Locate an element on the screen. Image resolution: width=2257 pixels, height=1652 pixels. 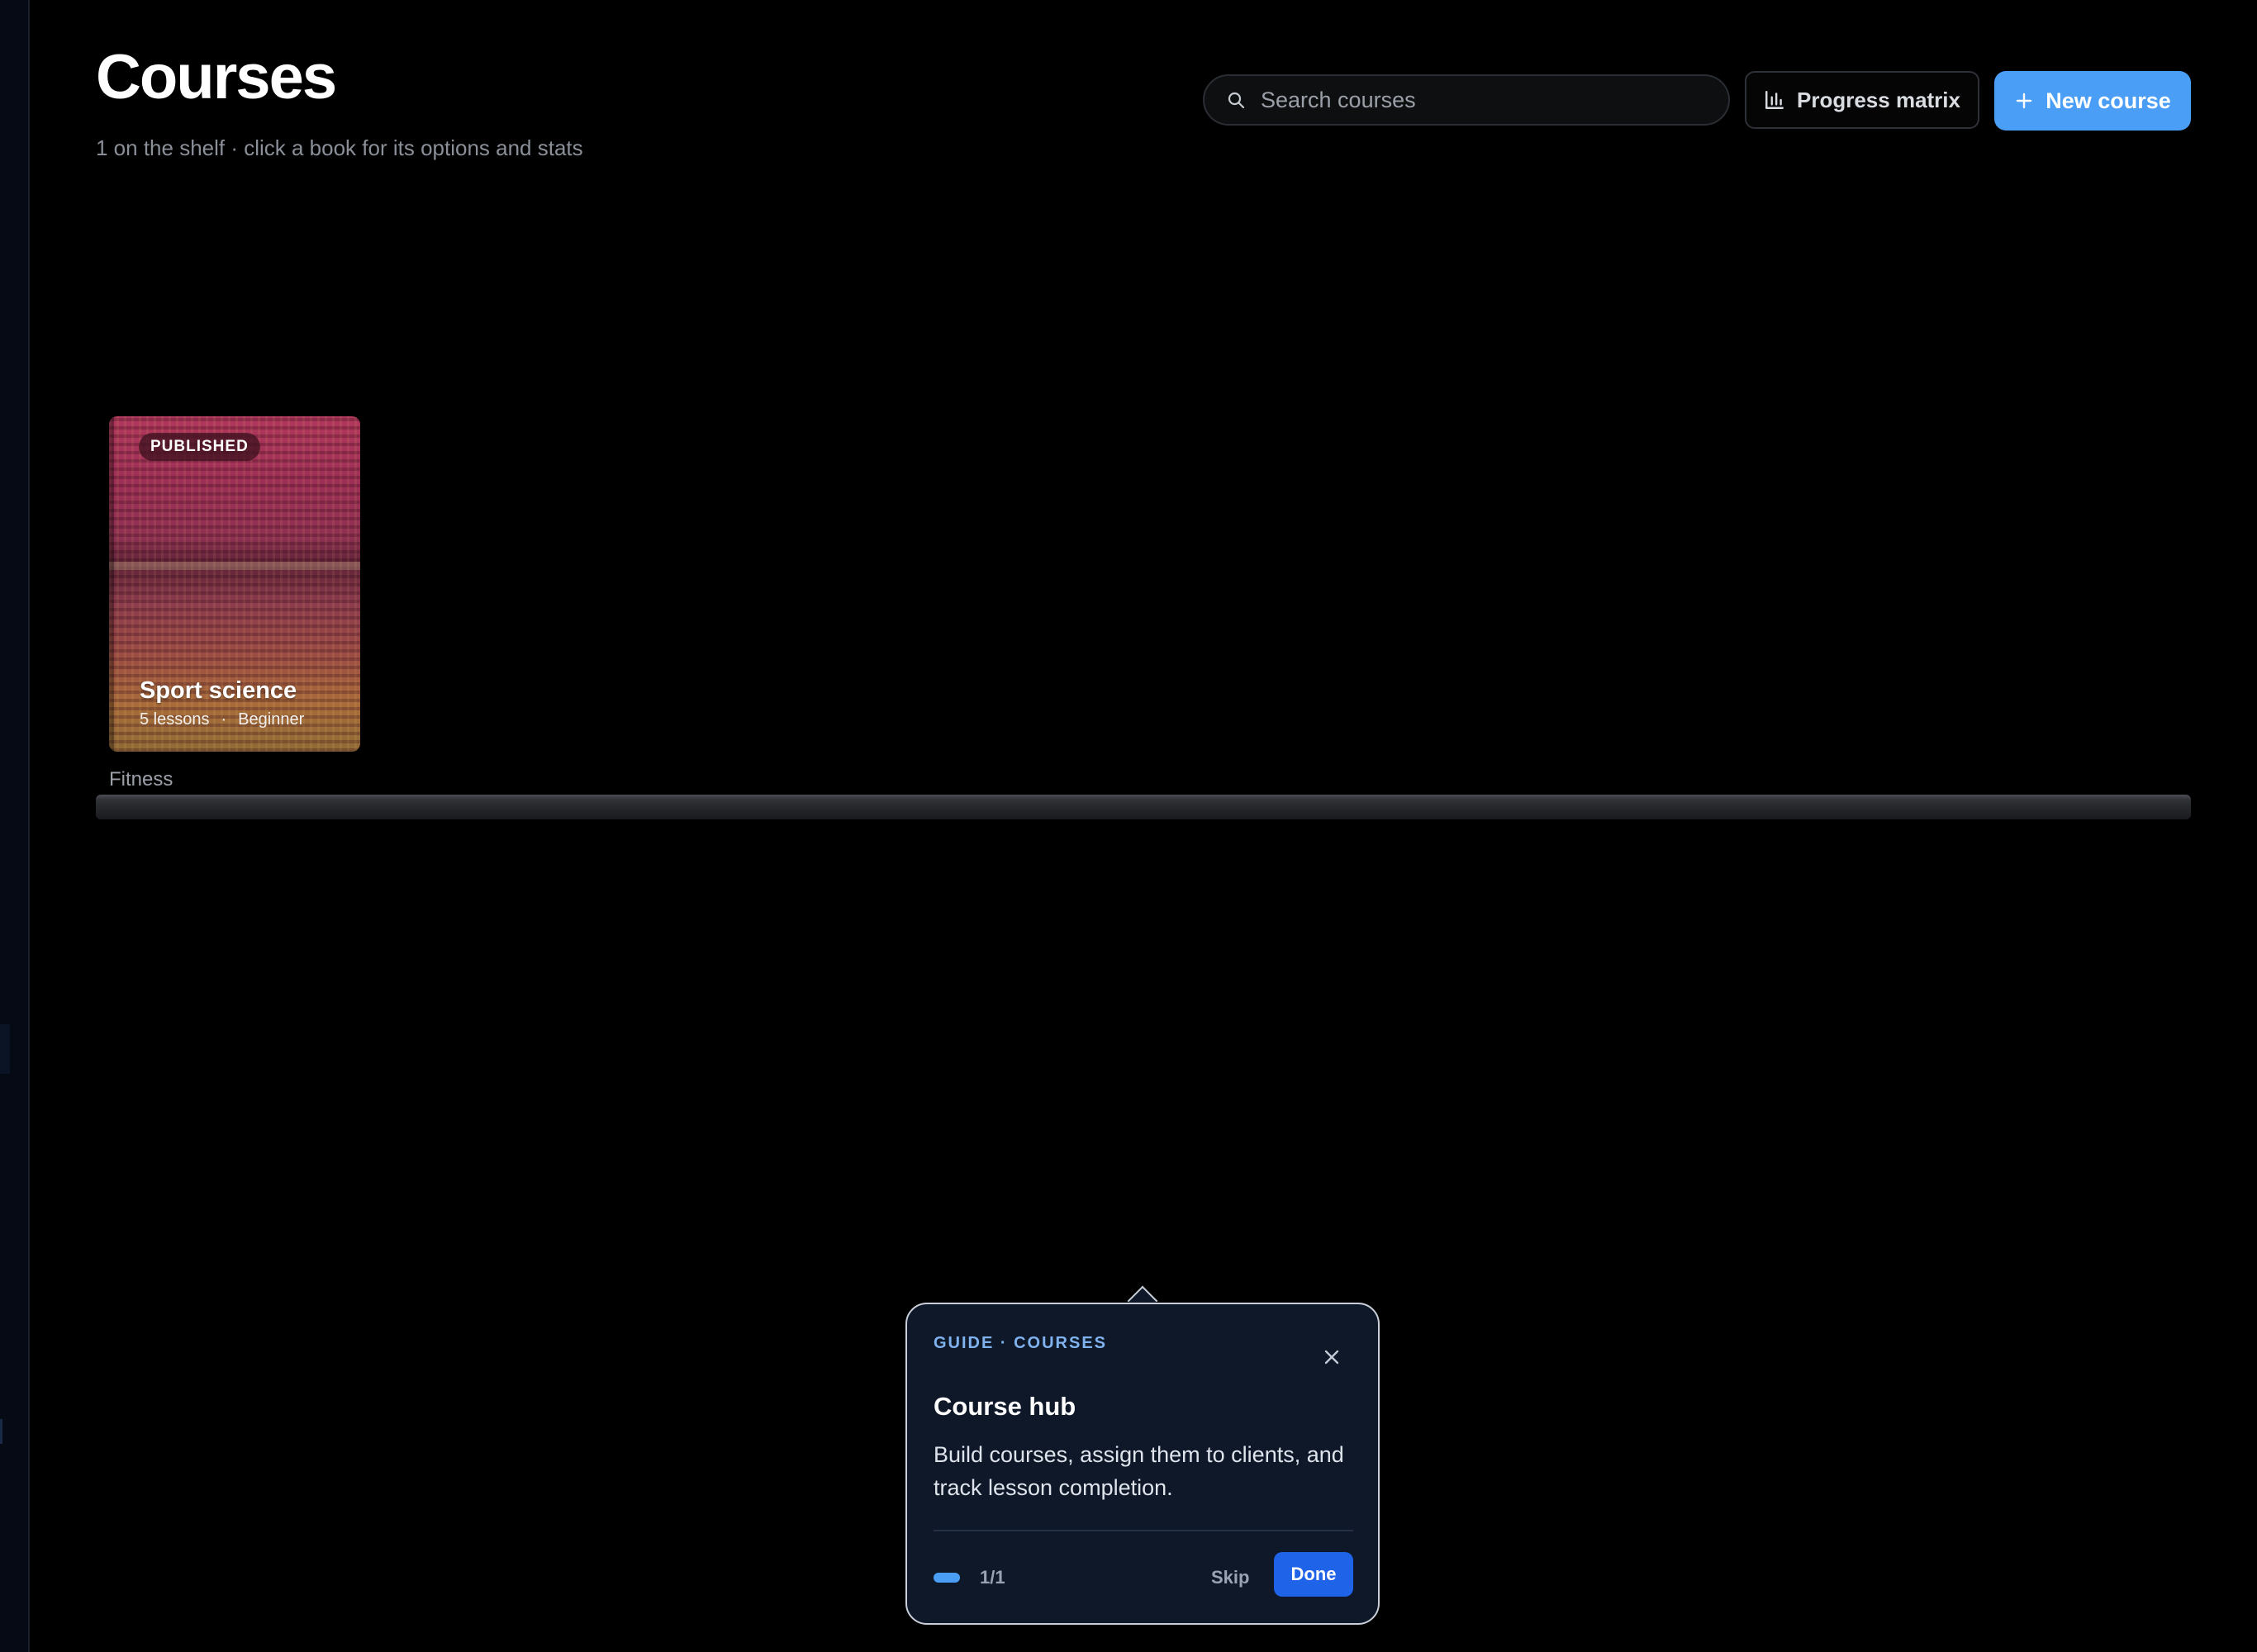
book-lessons: 5 lessons is located at coordinates (175, 719).